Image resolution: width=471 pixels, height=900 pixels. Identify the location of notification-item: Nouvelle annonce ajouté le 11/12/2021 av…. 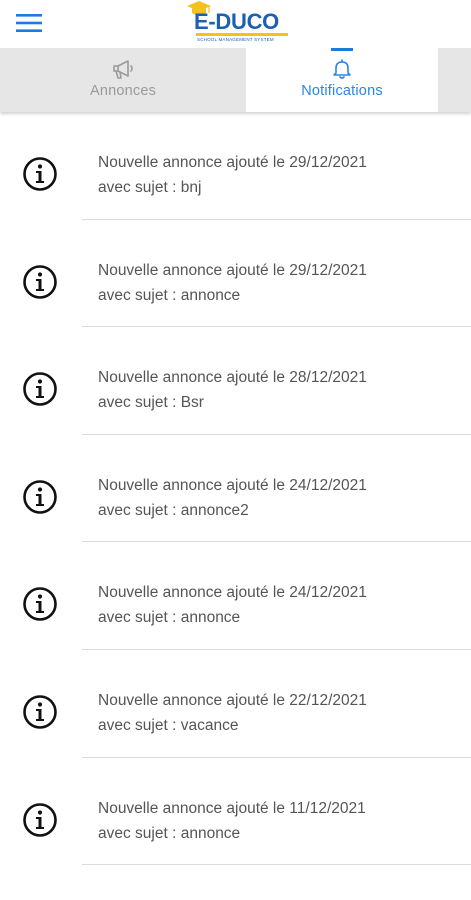
(235, 812).